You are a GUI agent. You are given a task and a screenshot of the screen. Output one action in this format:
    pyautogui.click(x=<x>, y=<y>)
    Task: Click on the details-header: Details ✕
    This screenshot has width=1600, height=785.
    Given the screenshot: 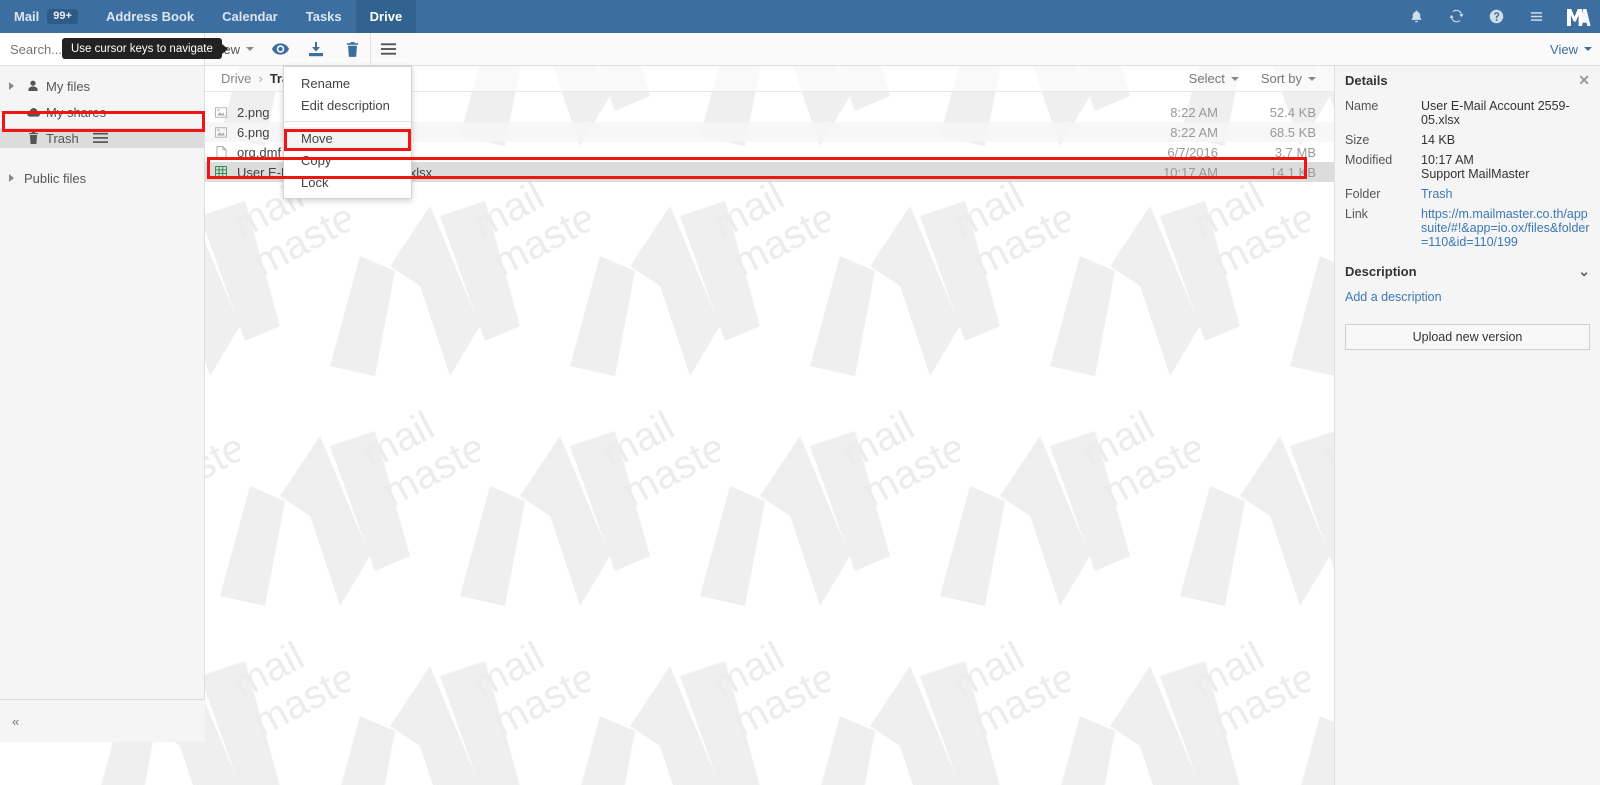 What is the action you would take?
    pyautogui.click(x=1467, y=80)
    